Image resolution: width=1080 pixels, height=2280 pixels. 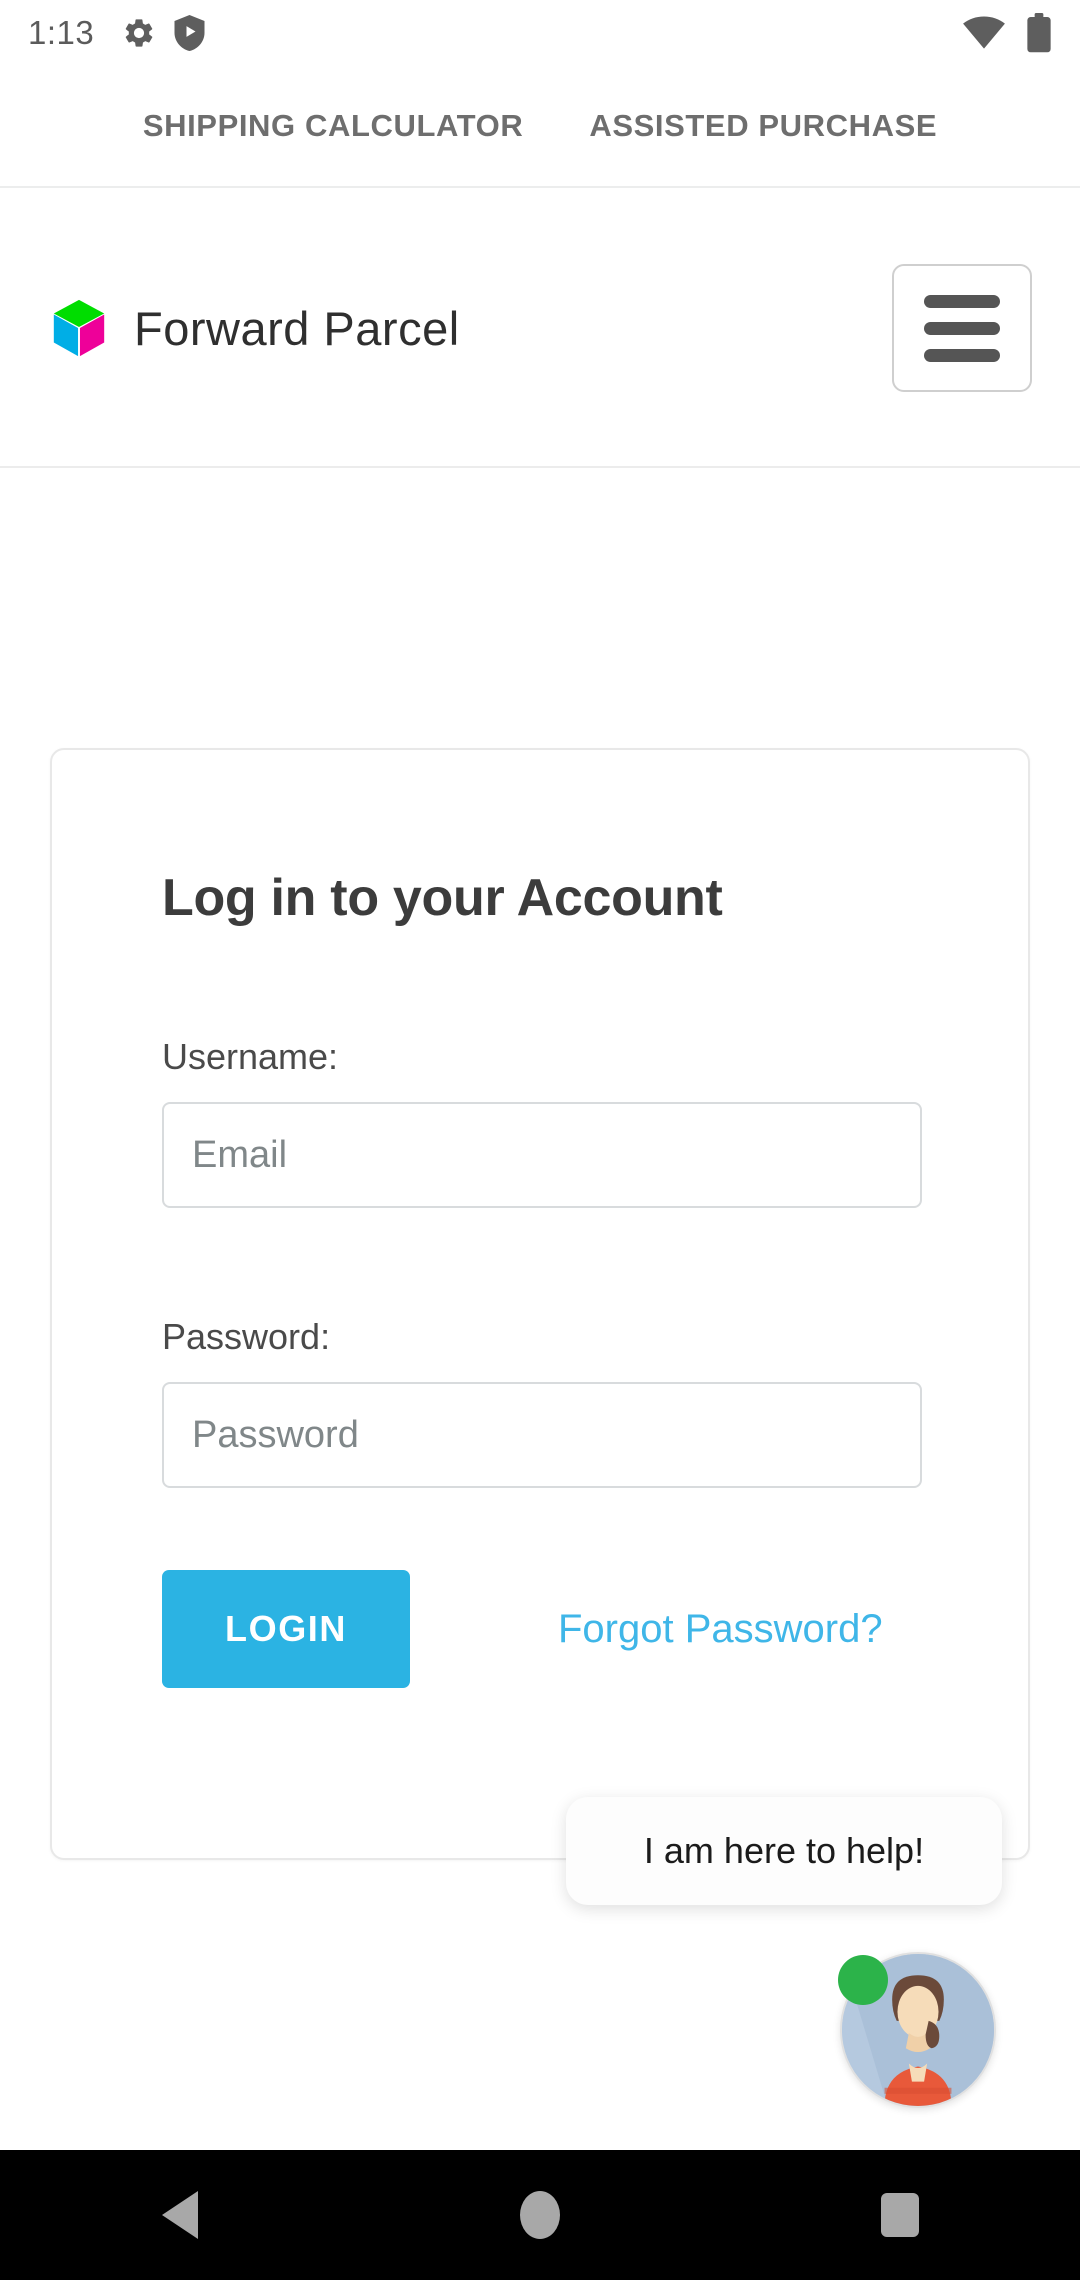 I want to click on brand-name: Forward Parcel, so click(x=297, y=328).